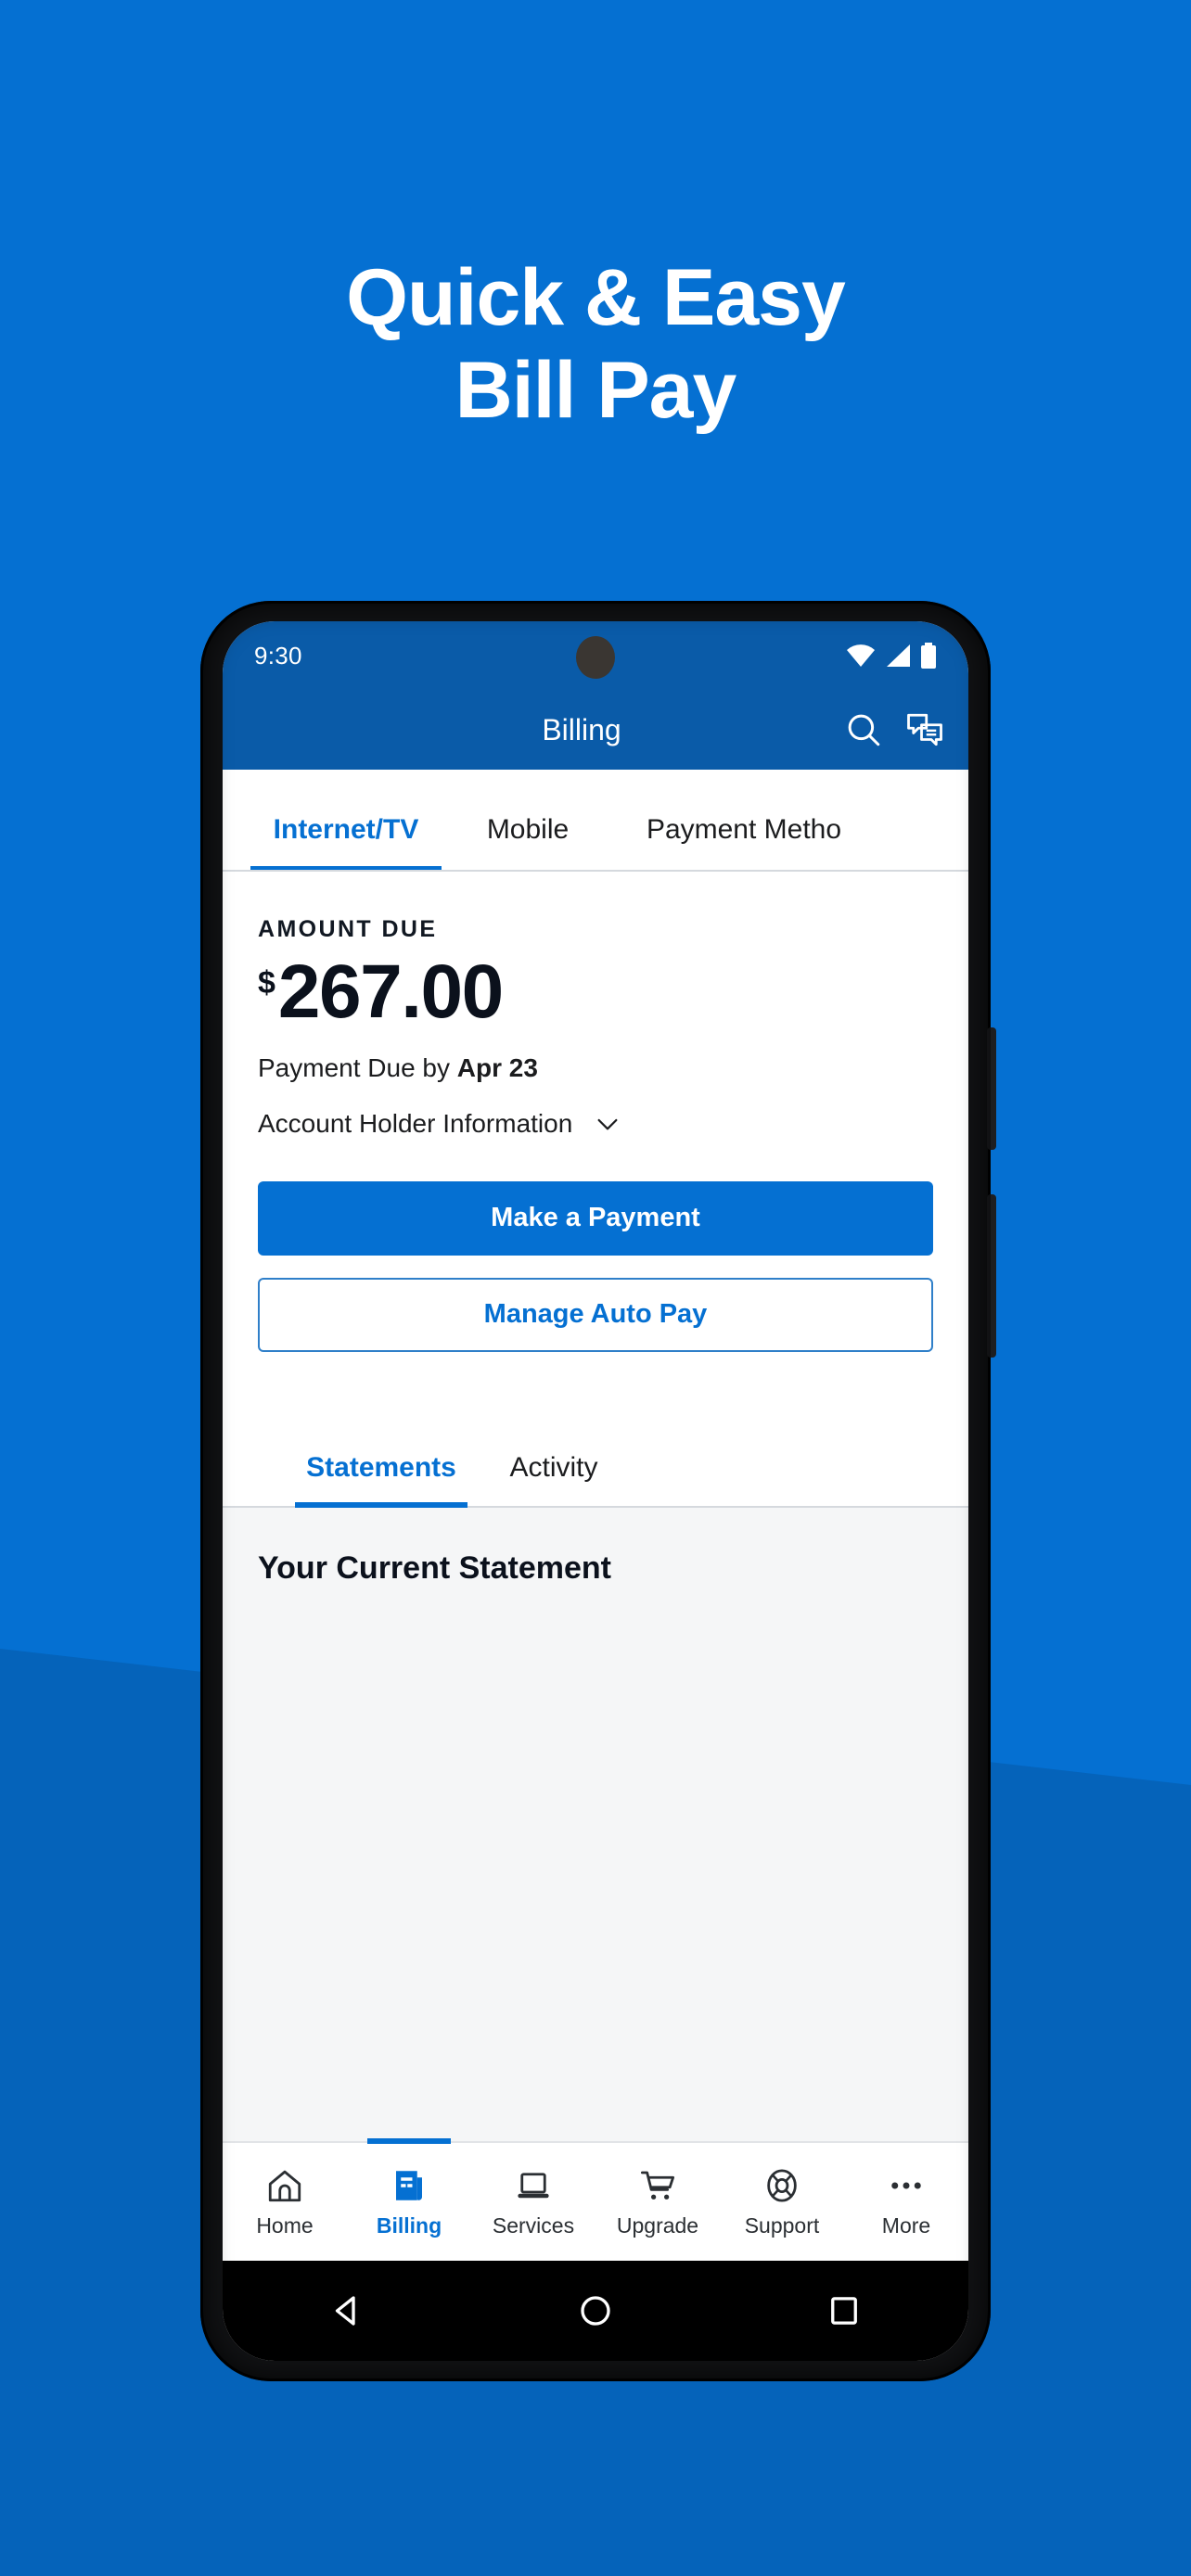  Describe the element at coordinates (533, 2202) in the screenshot. I see `nav-item-services: Services` at that location.